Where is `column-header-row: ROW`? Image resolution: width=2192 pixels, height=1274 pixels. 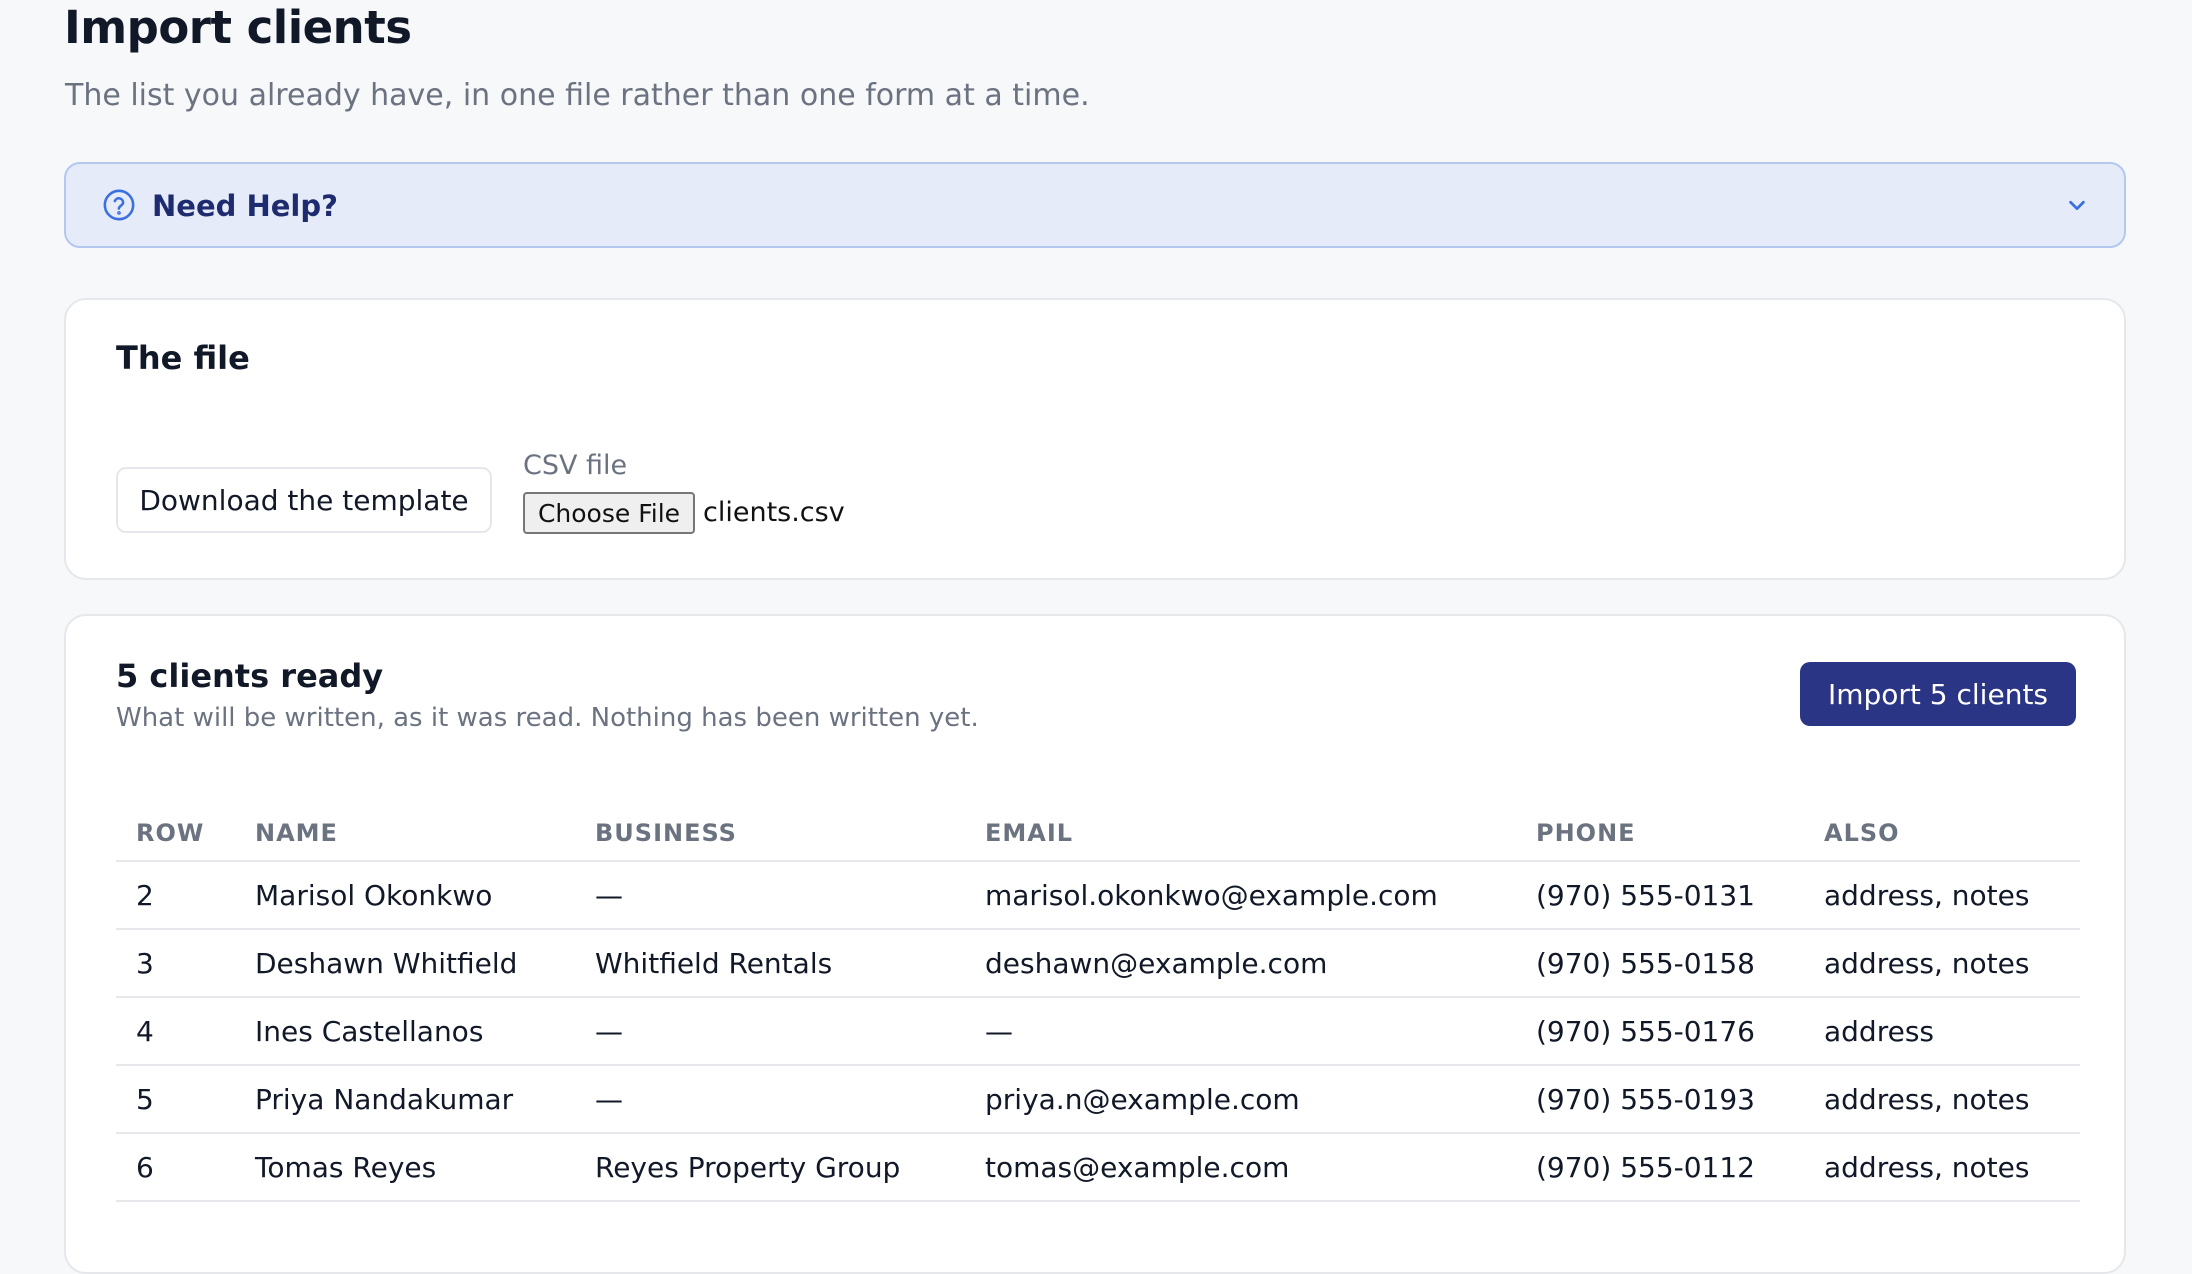 column-header-row: ROW is located at coordinates (175, 834).